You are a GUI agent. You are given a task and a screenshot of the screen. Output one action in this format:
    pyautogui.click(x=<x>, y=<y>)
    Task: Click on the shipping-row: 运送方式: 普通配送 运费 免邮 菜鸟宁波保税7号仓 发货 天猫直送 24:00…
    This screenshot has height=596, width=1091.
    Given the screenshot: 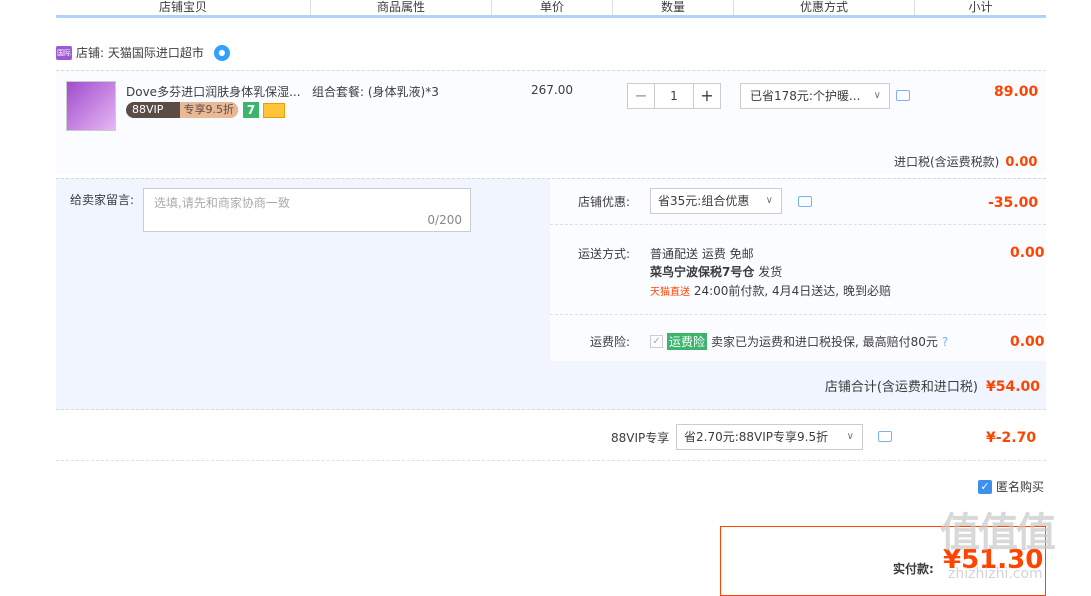 What is the action you would take?
    pyautogui.click(x=798, y=270)
    